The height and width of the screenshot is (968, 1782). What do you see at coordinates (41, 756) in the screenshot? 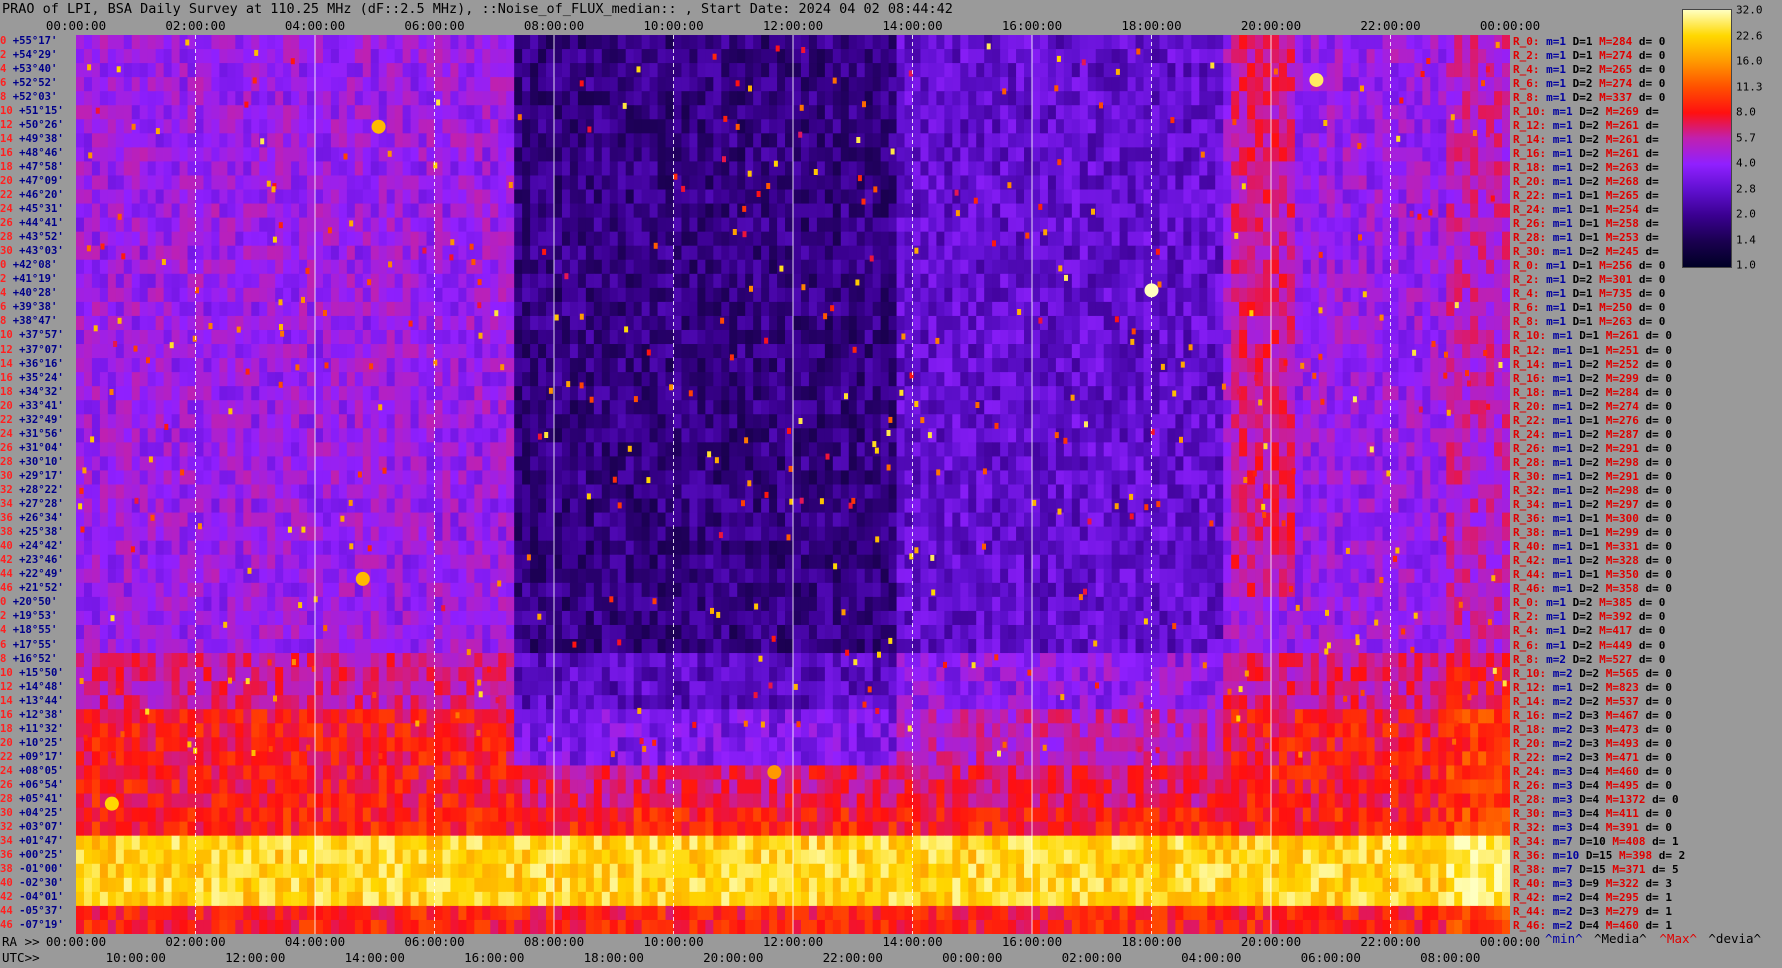
I see `y-declination: +09°17'` at bounding box center [41, 756].